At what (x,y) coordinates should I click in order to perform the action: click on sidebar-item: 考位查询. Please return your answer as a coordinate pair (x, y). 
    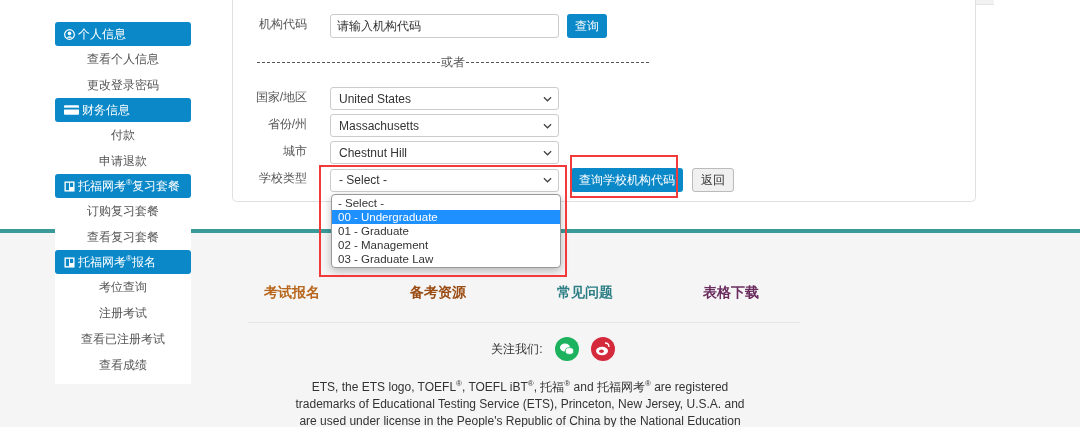
    Looking at the image, I should click on (123, 287).